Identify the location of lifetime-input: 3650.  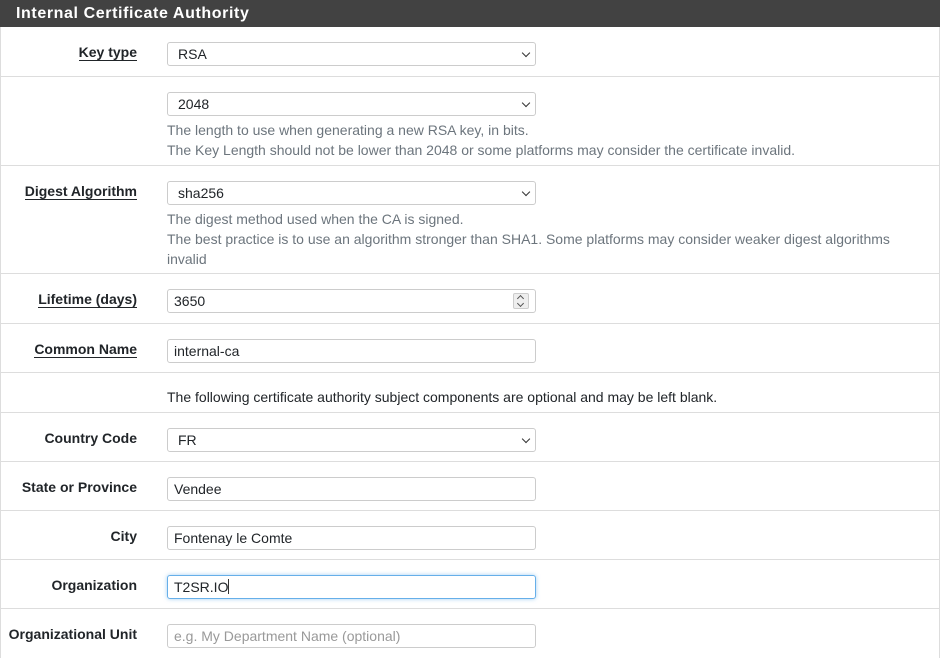
(351, 301).